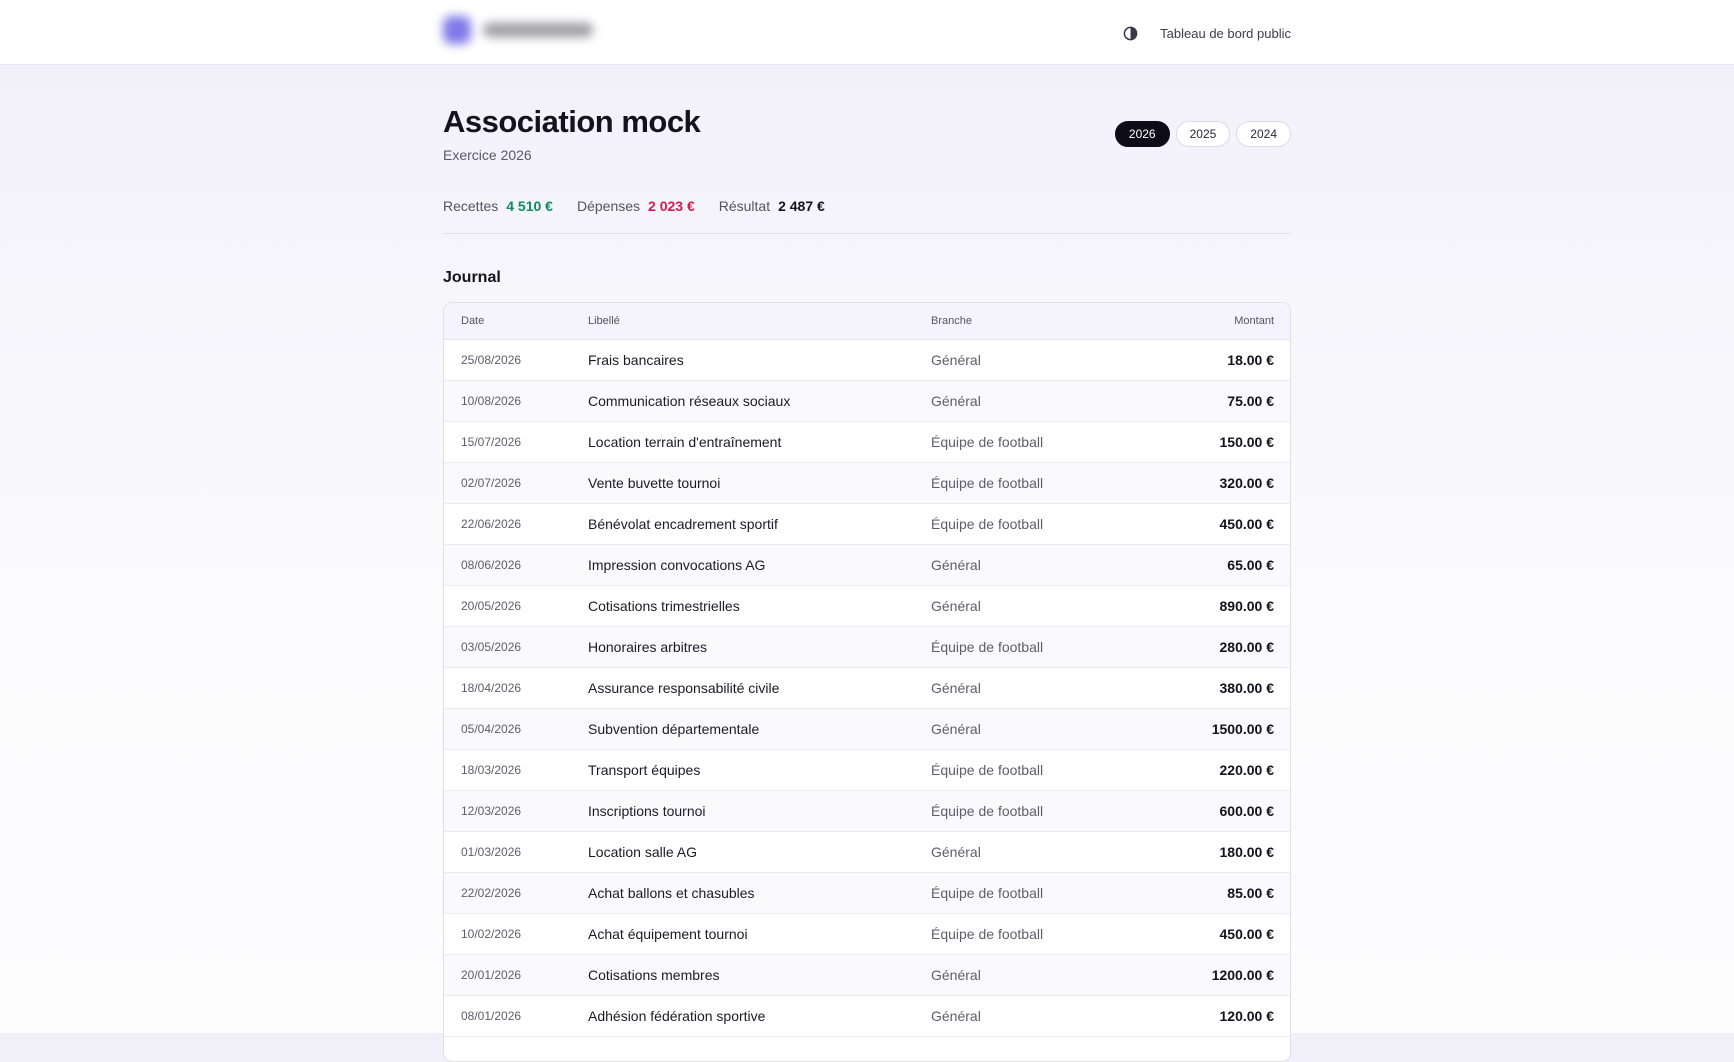 This screenshot has width=1734, height=1062. I want to click on cell-date: 08/06/2026, so click(491, 565).